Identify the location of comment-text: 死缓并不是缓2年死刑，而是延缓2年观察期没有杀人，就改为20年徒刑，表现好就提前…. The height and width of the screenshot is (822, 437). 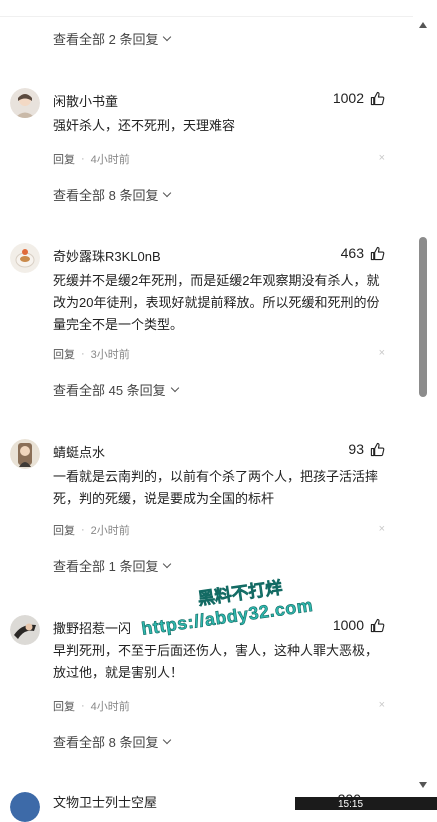
(216, 302).